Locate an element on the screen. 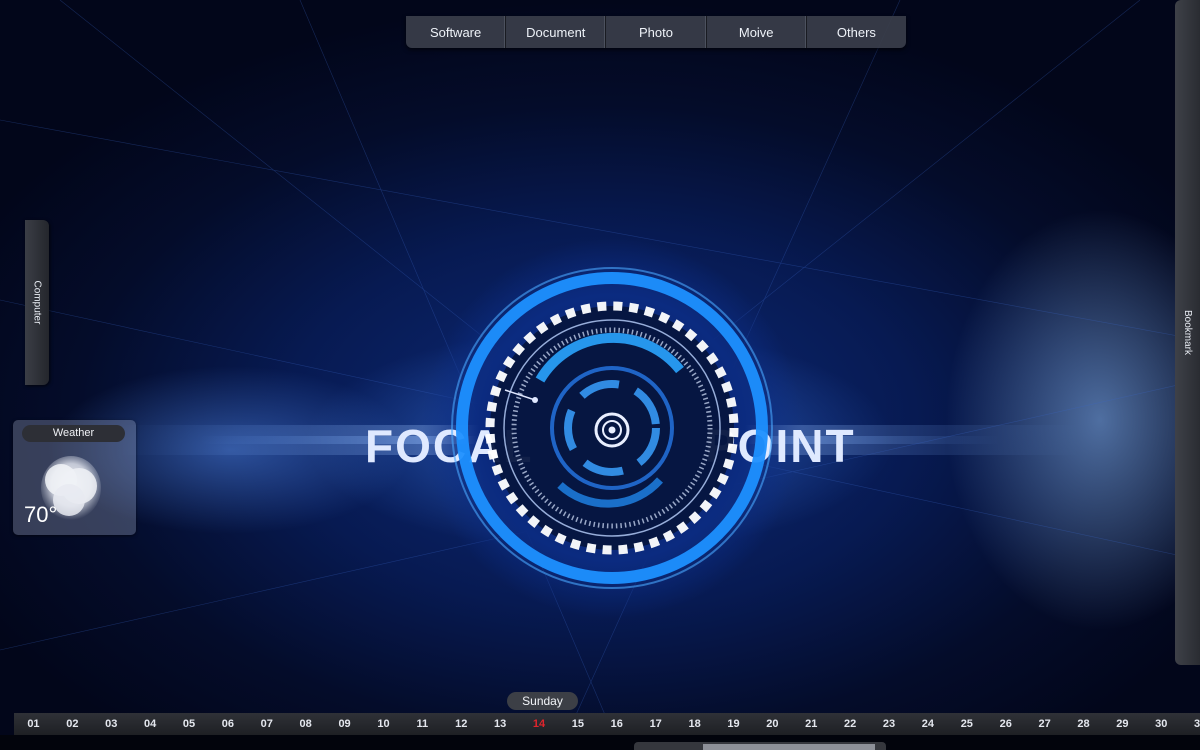  date-cell: 20 is located at coordinates (772, 724).